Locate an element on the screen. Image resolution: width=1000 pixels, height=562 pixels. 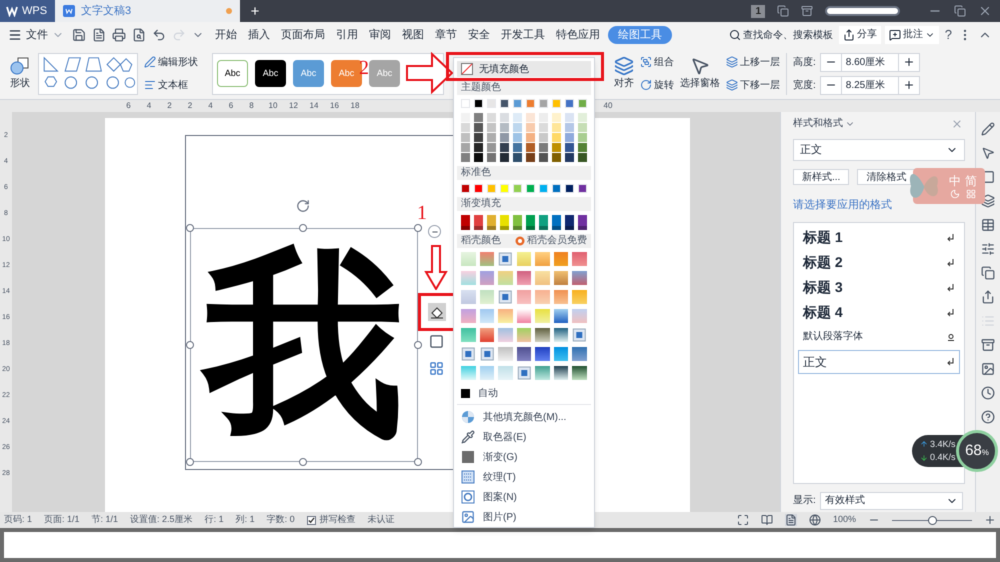
show-label: 显示: is located at coordinates (804, 501).